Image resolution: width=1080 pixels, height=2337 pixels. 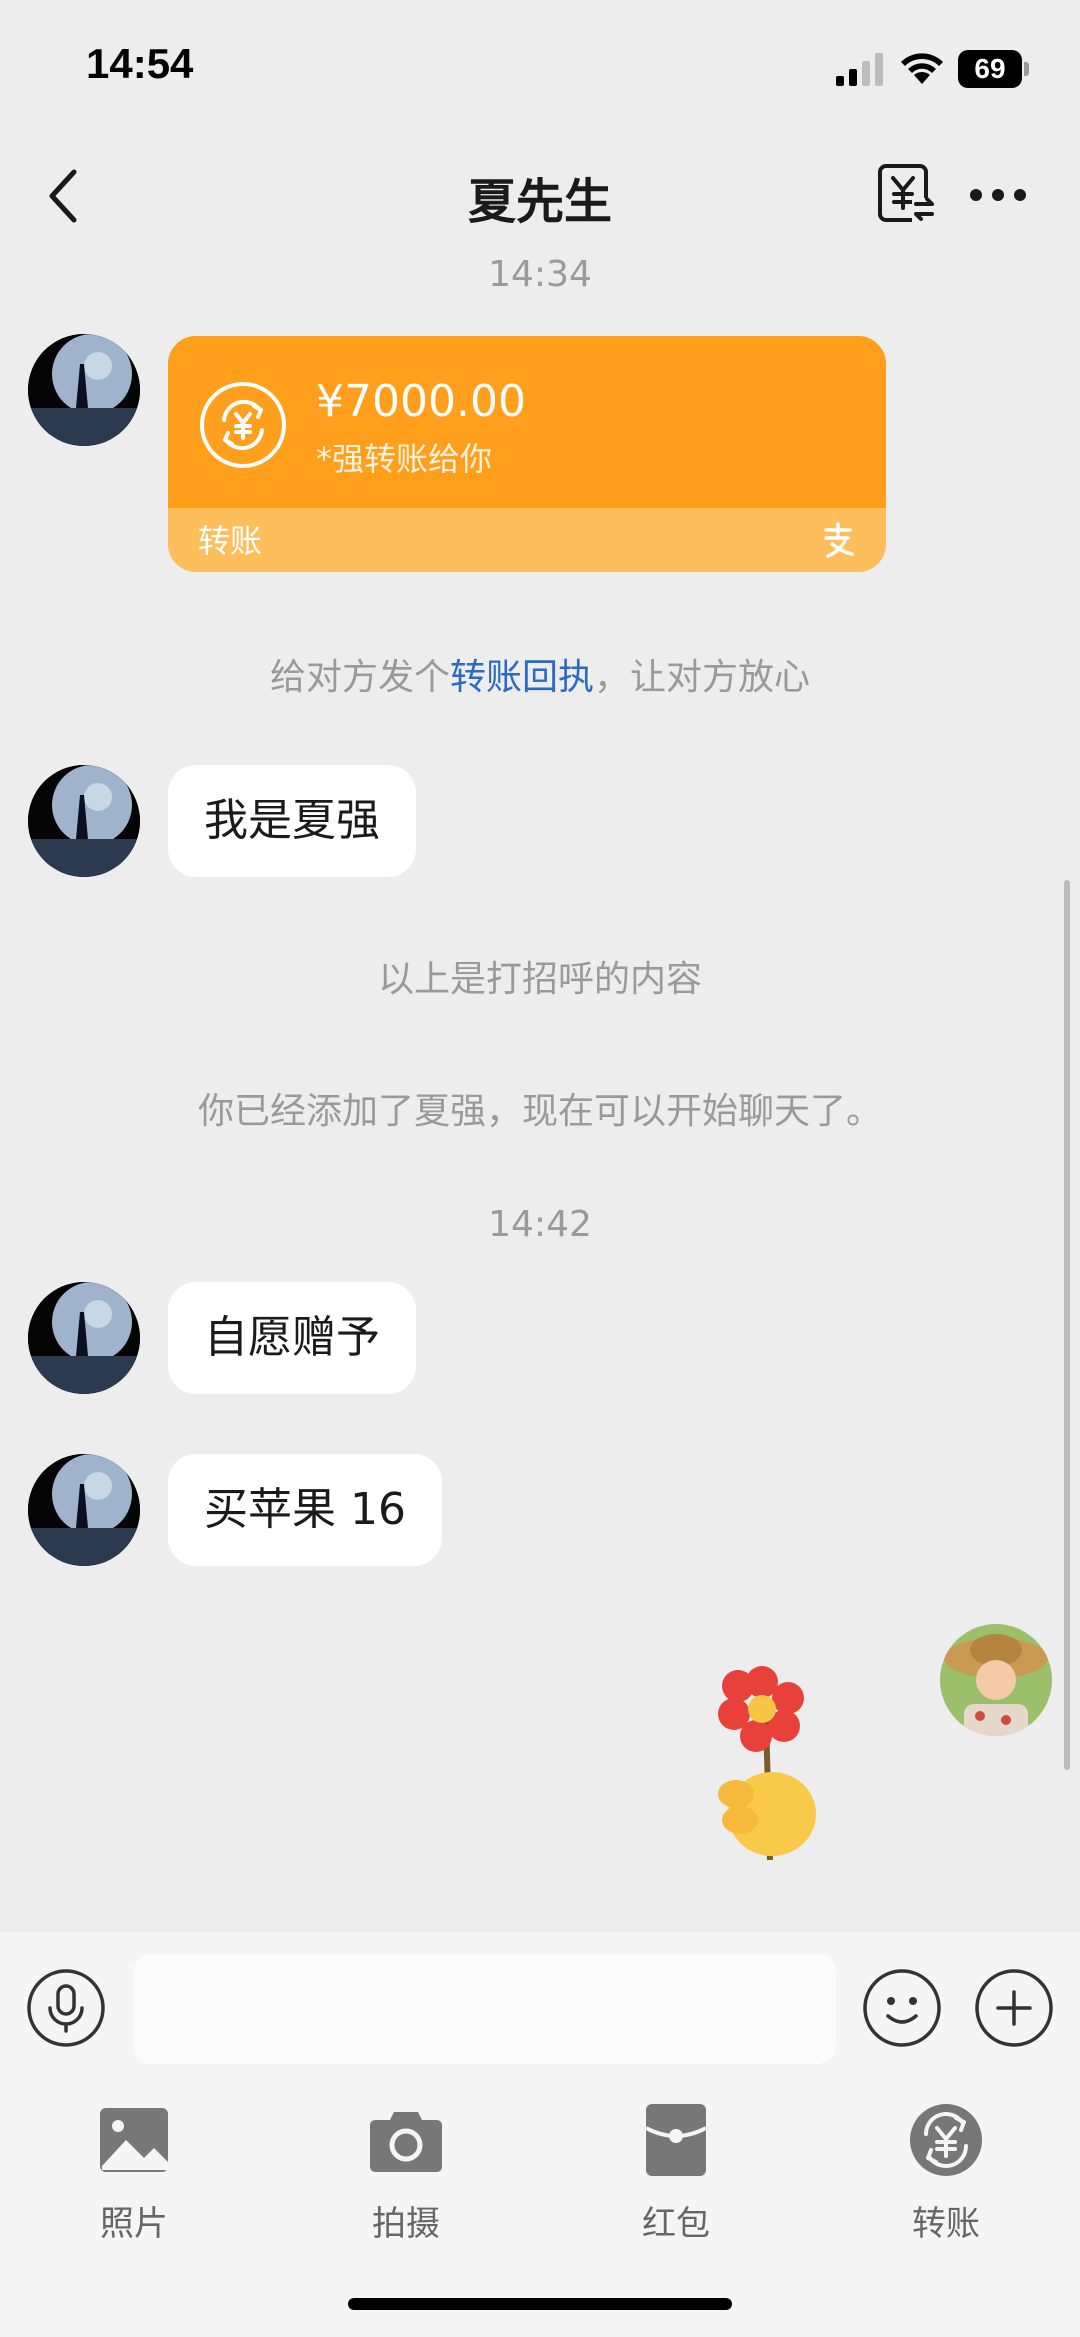 I want to click on signal-icon, so click(x=859, y=69).